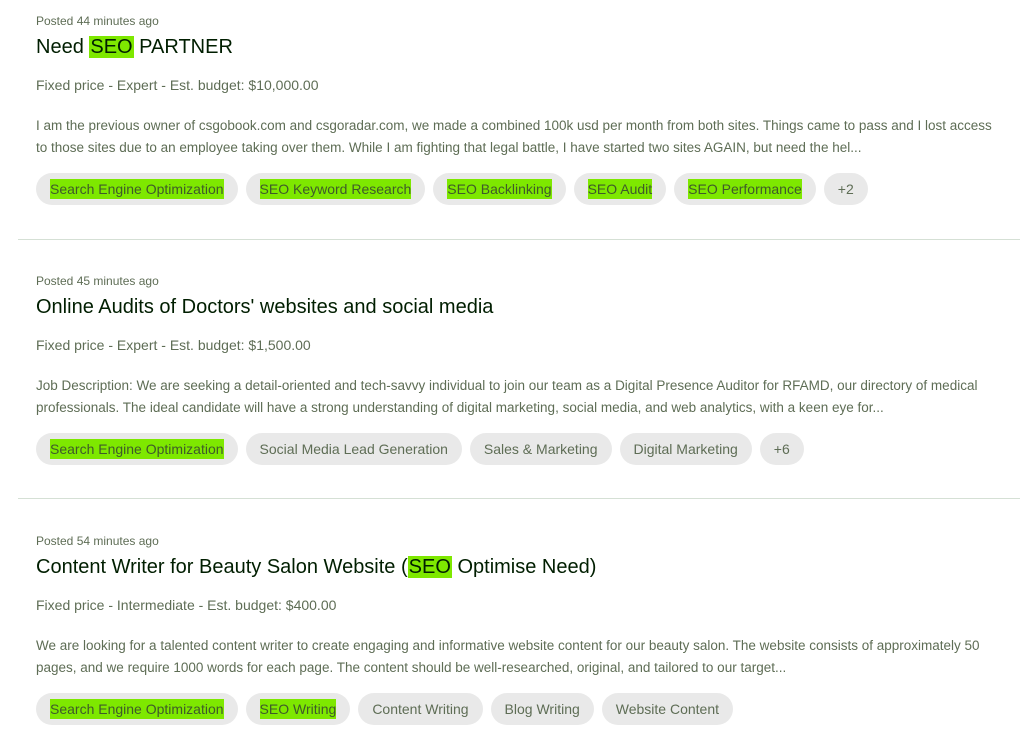 This screenshot has height=736, width=1024. Describe the element at coordinates (845, 189) in the screenshot. I see `more-skills-button: +2` at that location.